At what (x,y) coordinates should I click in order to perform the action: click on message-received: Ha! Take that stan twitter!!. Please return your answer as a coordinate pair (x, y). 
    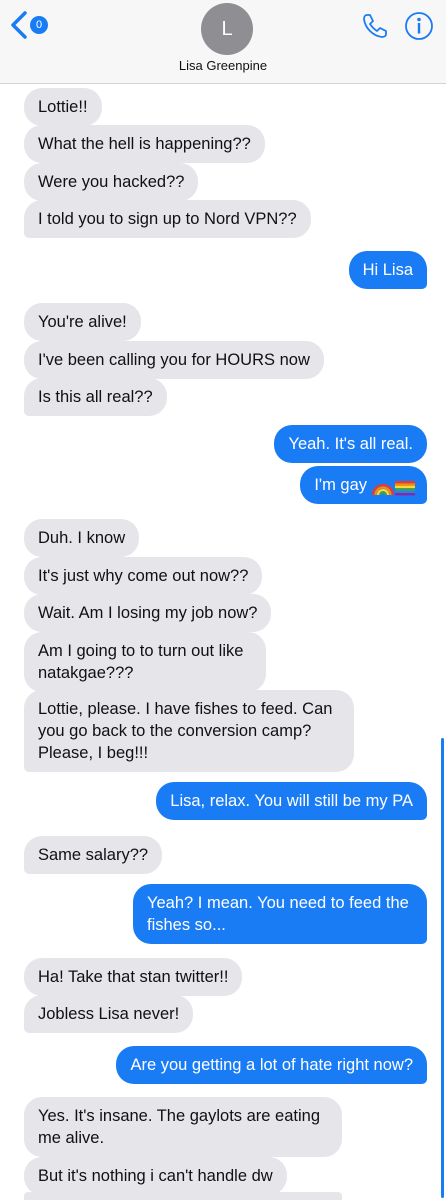
    Looking at the image, I should click on (133, 977).